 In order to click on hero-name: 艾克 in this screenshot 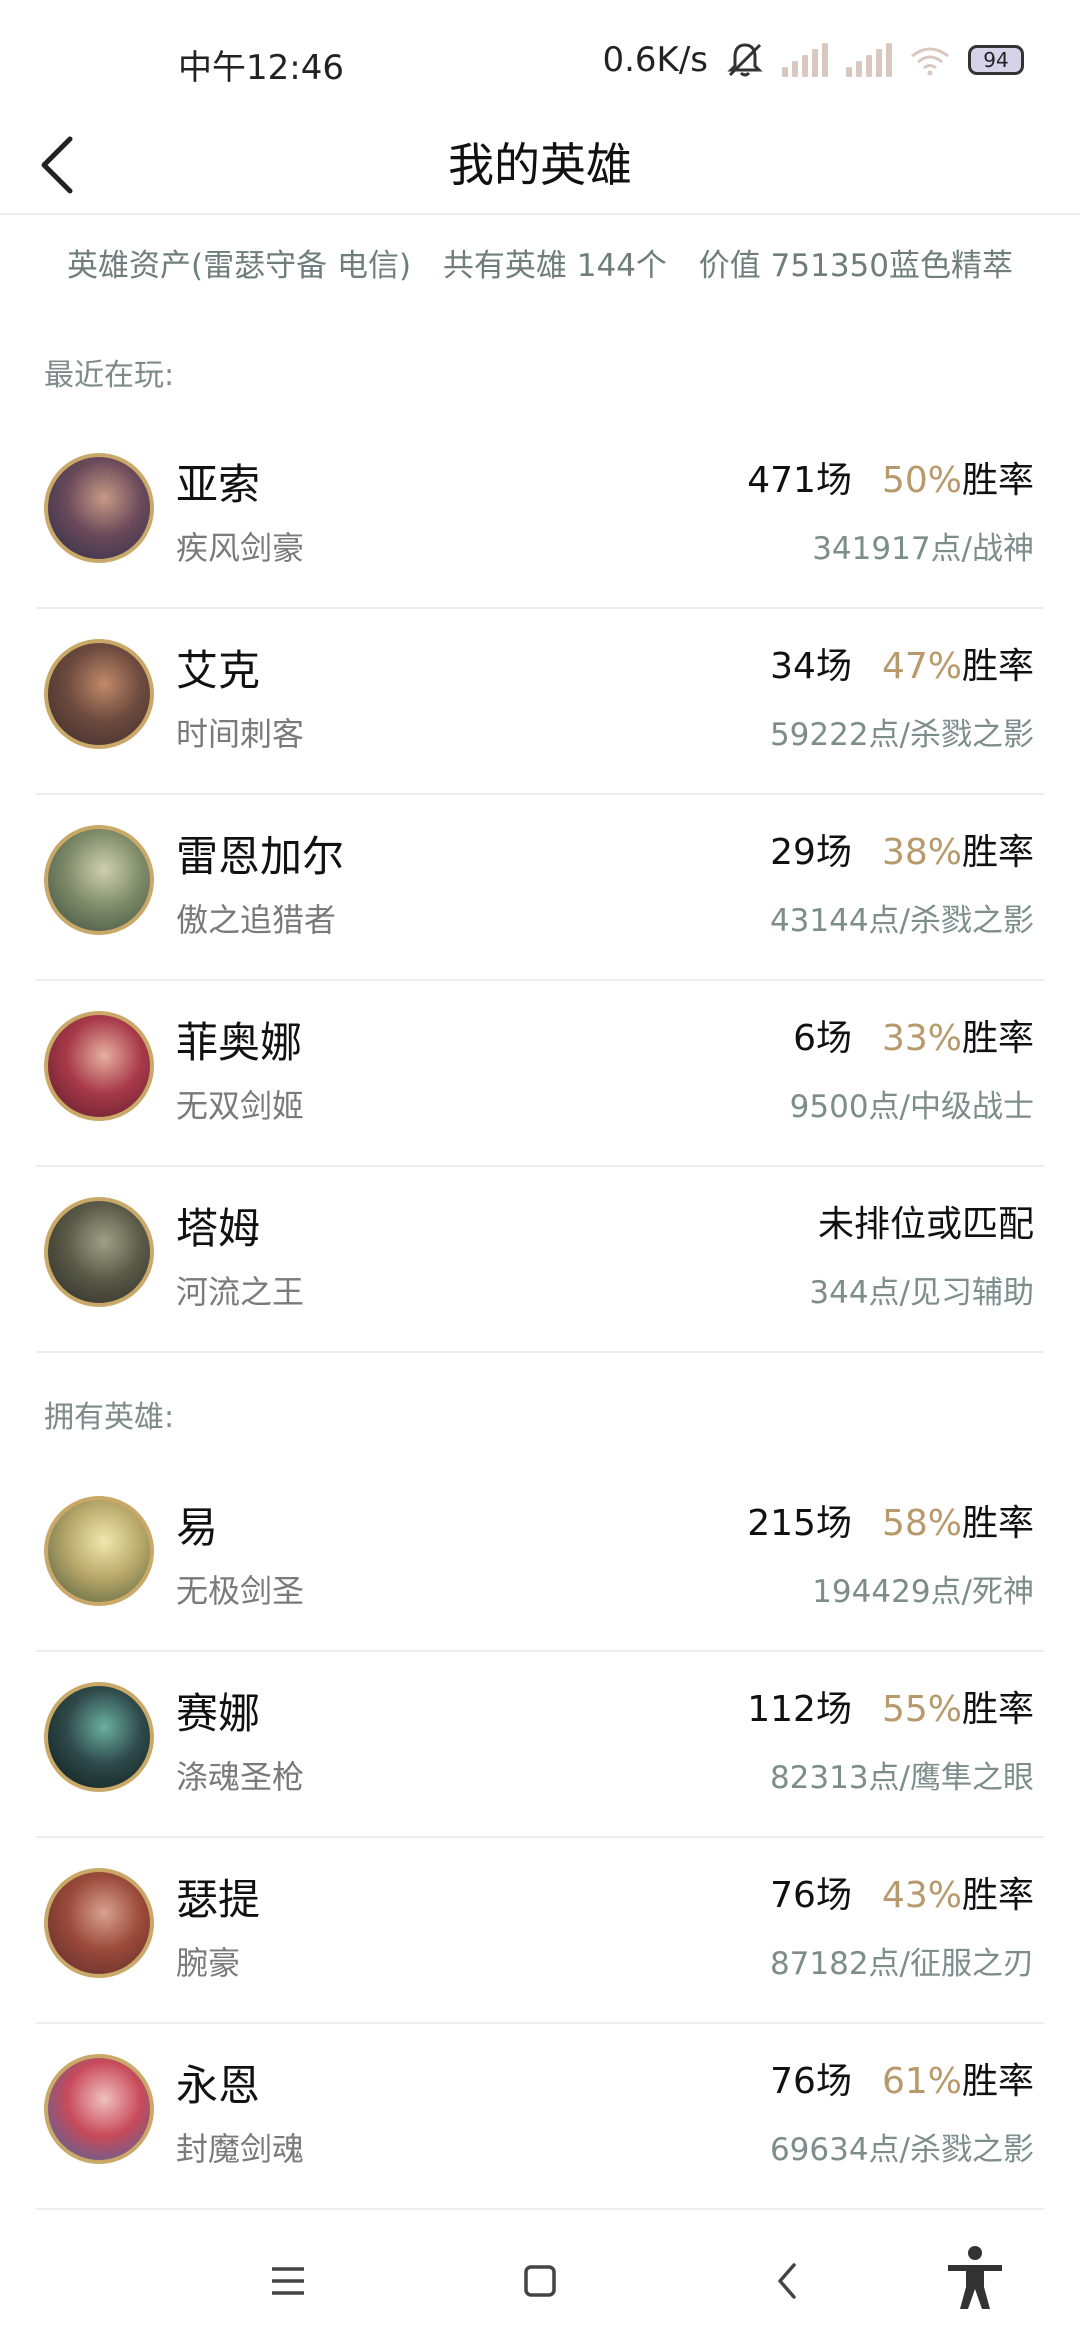, I will do `click(218, 670)`.